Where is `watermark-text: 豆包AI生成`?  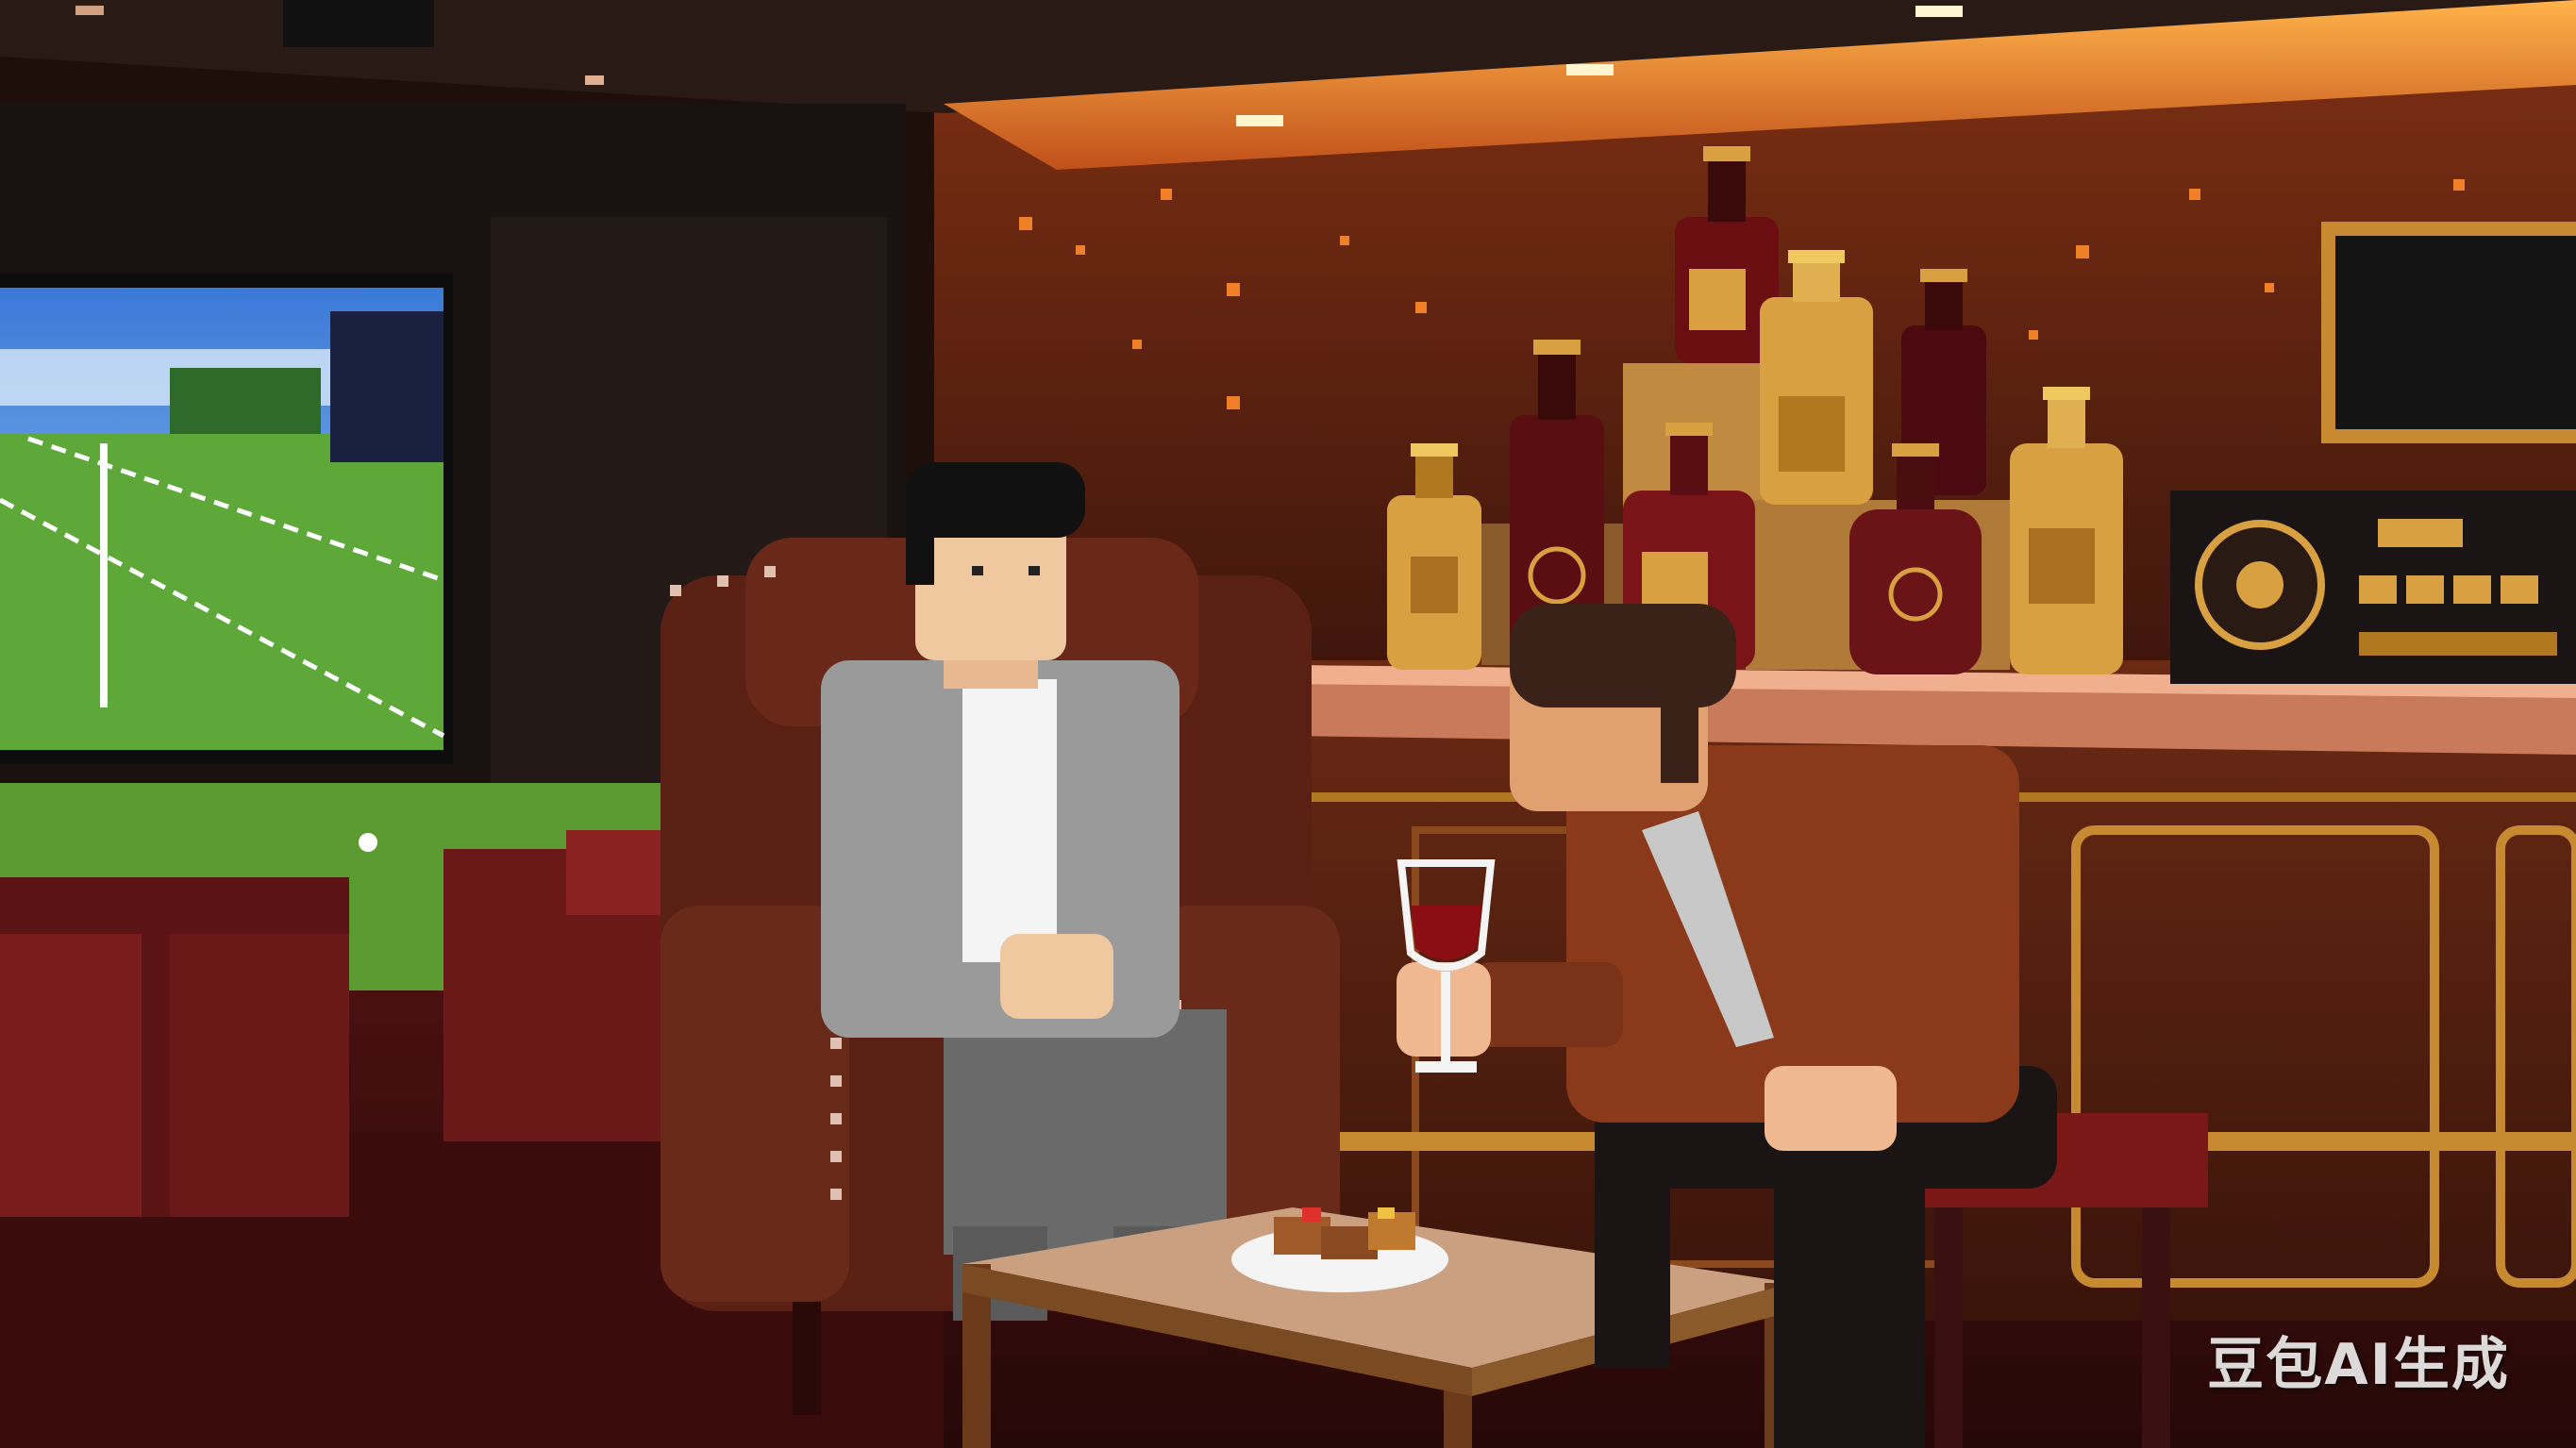
watermark-text: 豆包AI生成 is located at coordinates (2358, 1365).